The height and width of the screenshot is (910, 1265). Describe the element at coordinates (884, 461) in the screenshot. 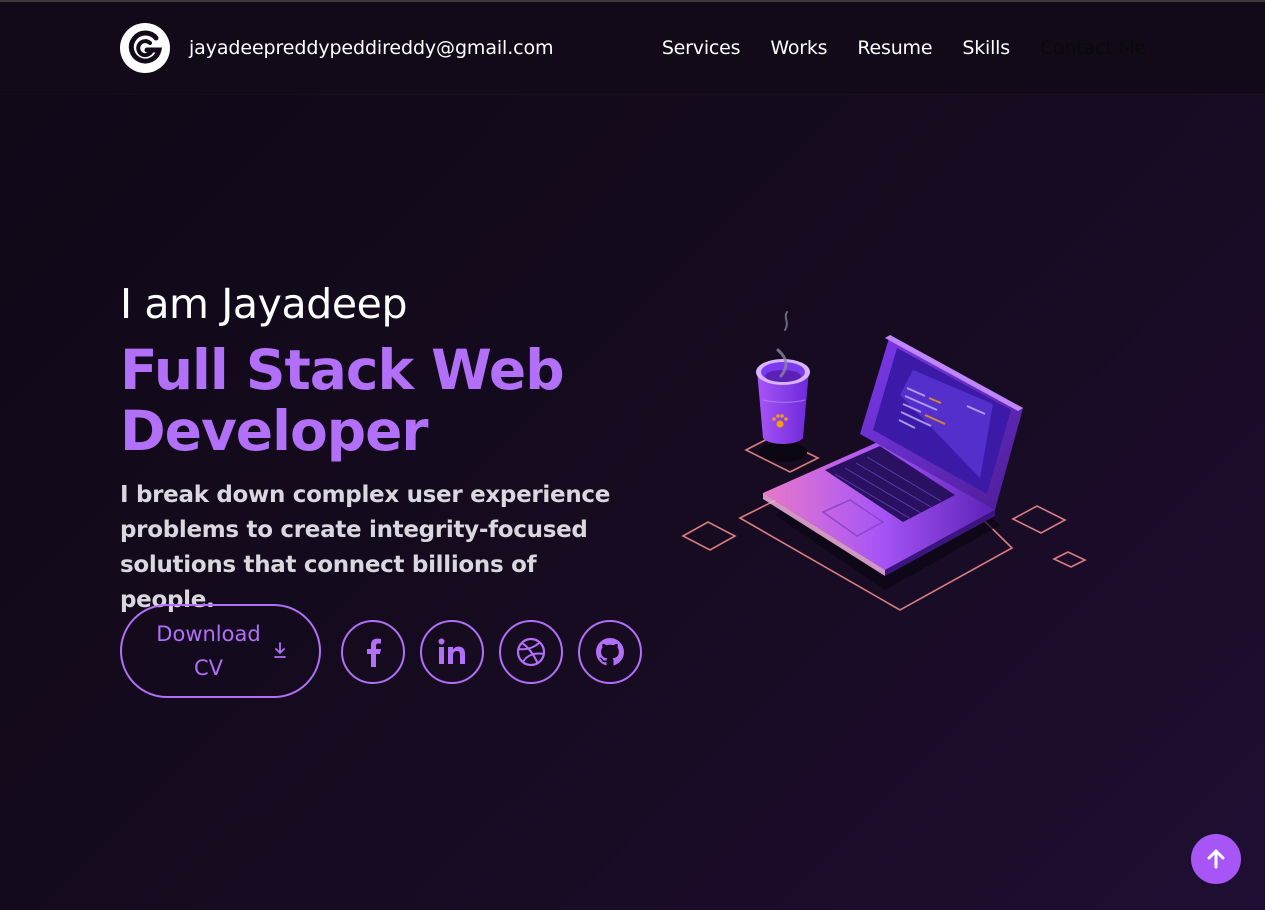

I see `laptop-illustration` at that location.